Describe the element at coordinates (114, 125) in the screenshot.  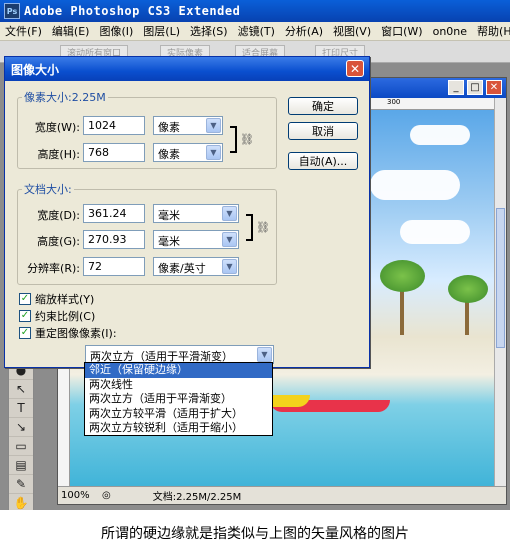
I see `pixel-width-input: 1024` at that location.